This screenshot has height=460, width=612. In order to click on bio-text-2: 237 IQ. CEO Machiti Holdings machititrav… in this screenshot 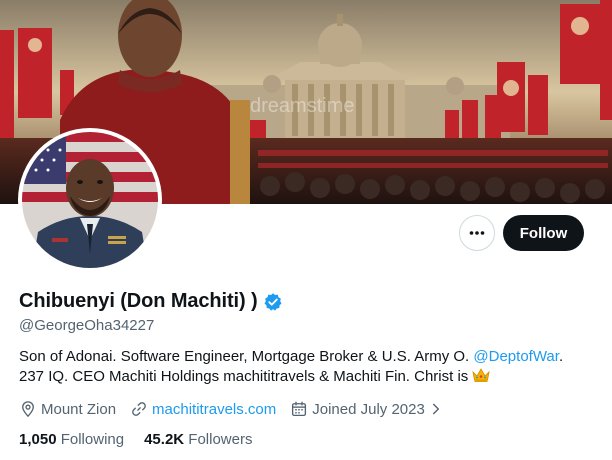, I will do `click(246, 376)`.